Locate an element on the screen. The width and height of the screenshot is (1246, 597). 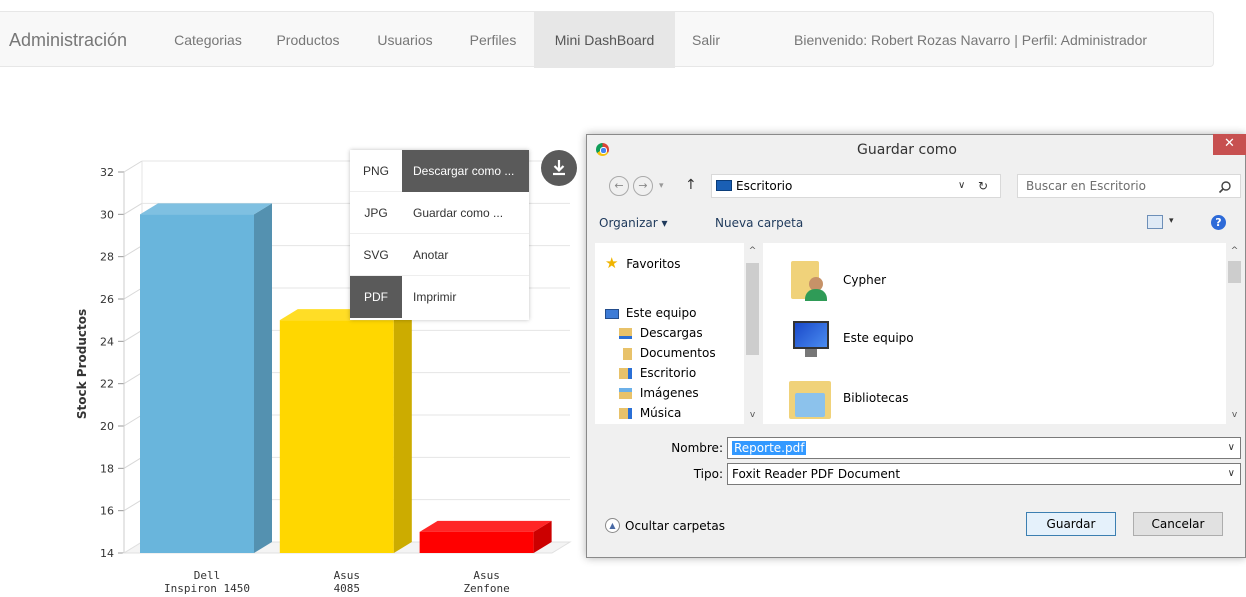
hide-folders-toggle: ▲ Ocultar carpetas is located at coordinates (665, 525).